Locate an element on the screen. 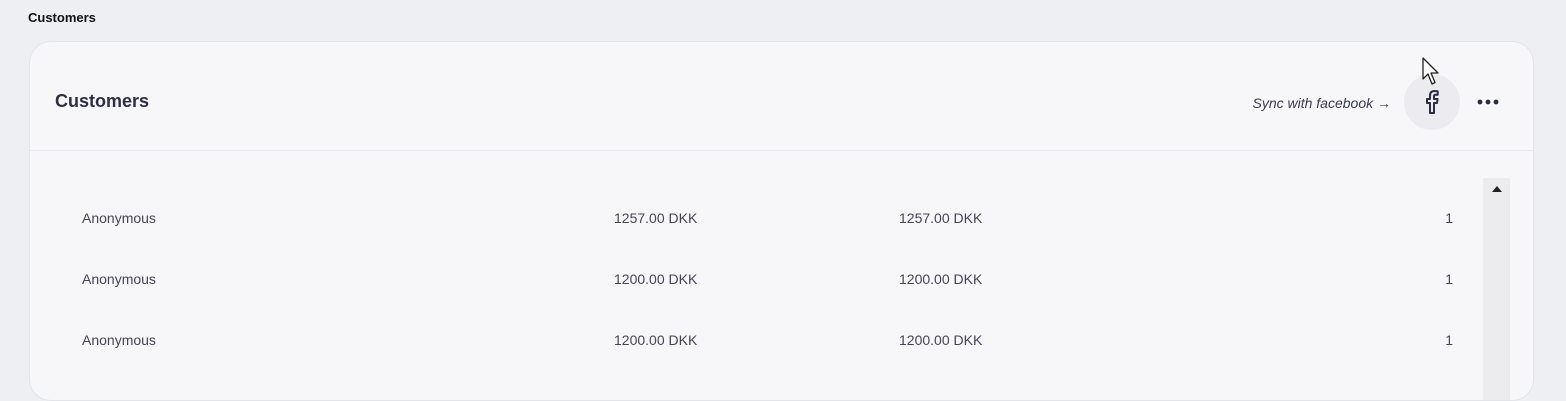  arrow-up-icon is located at coordinates (1496, 189).